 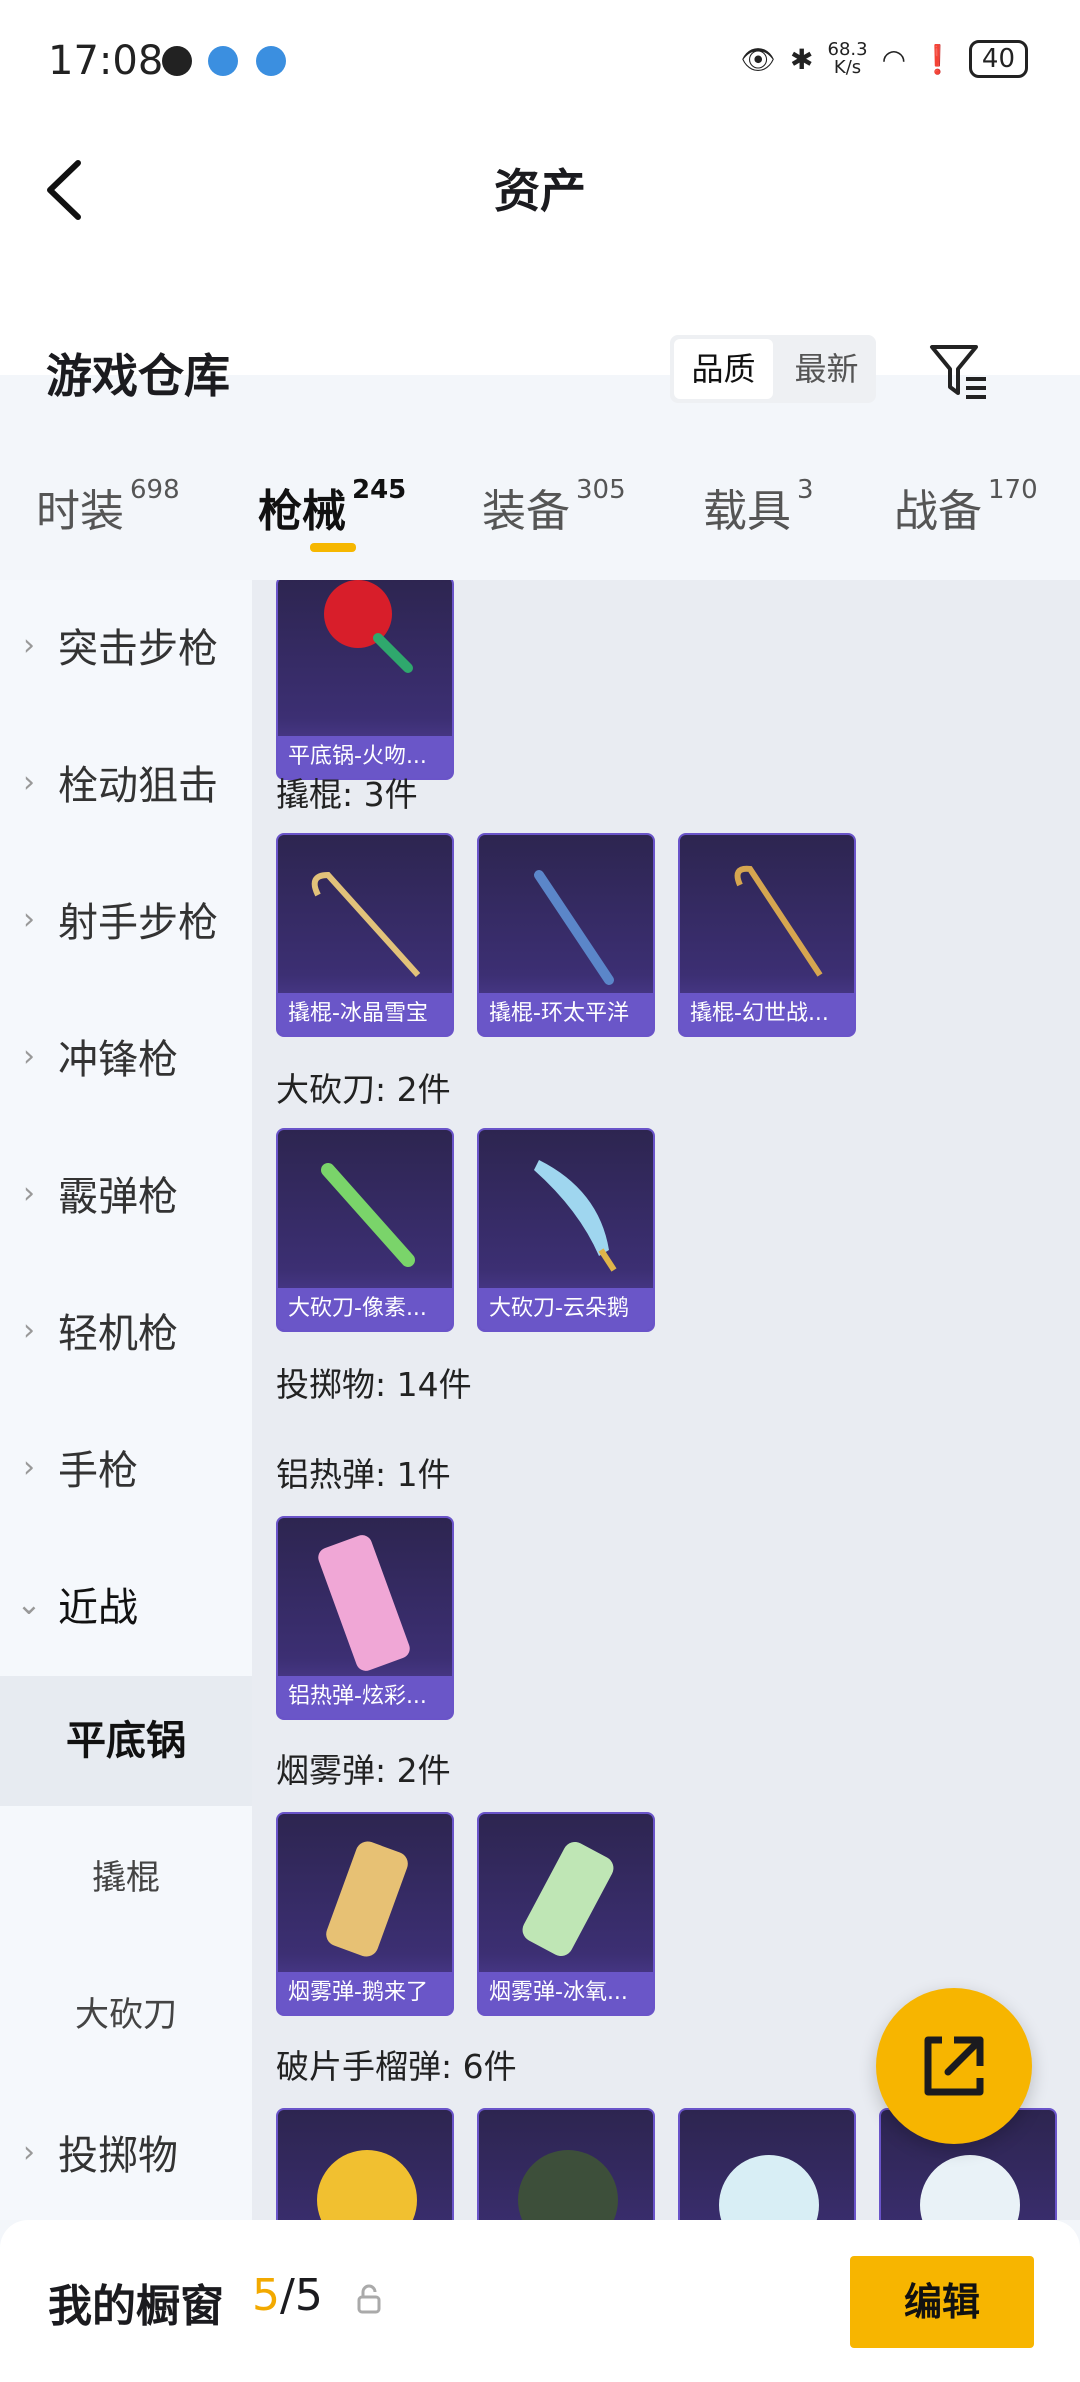 I want to click on sidebar-item-label: 投掷物, so click(x=118, y=2156).